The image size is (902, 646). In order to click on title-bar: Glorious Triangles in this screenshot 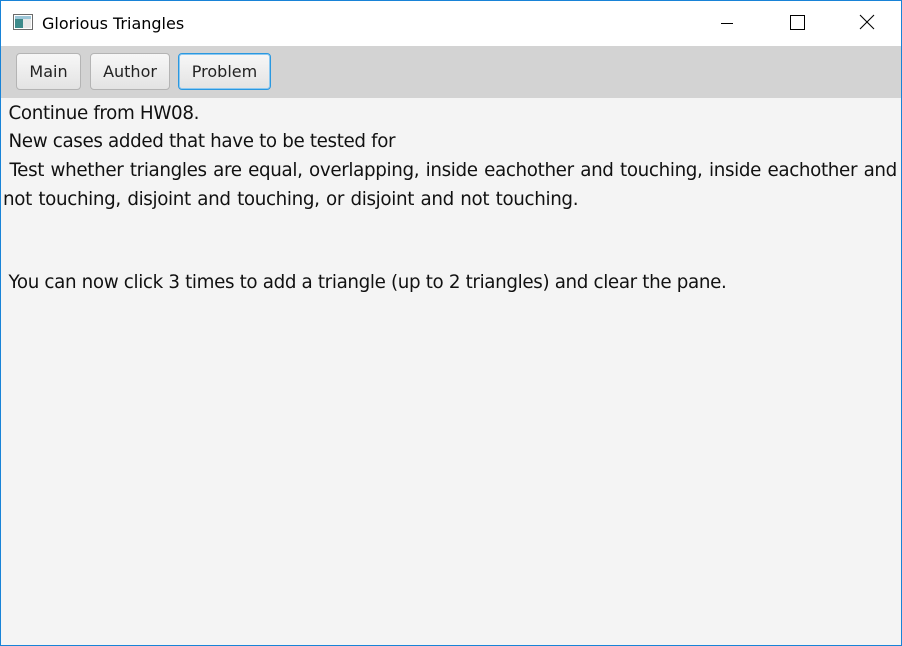, I will do `click(451, 23)`.